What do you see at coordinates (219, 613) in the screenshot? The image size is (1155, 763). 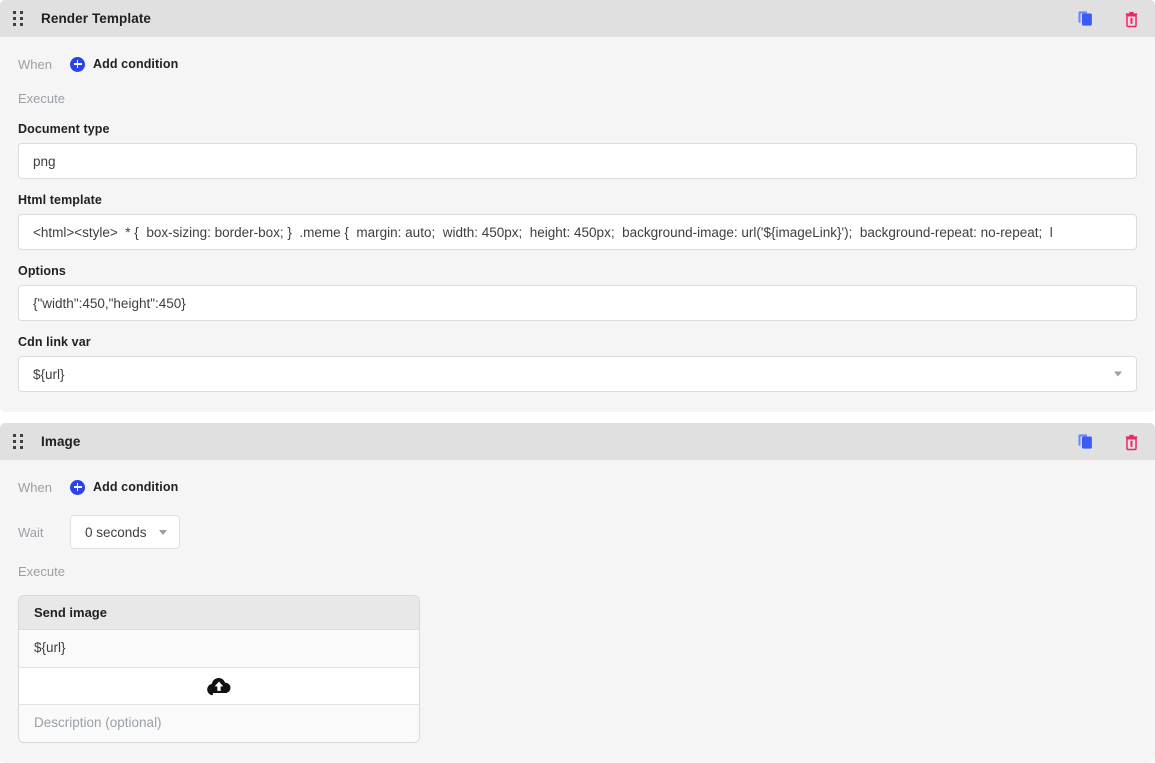 I see `send-image-panel-title: Send image` at bounding box center [219, 613].